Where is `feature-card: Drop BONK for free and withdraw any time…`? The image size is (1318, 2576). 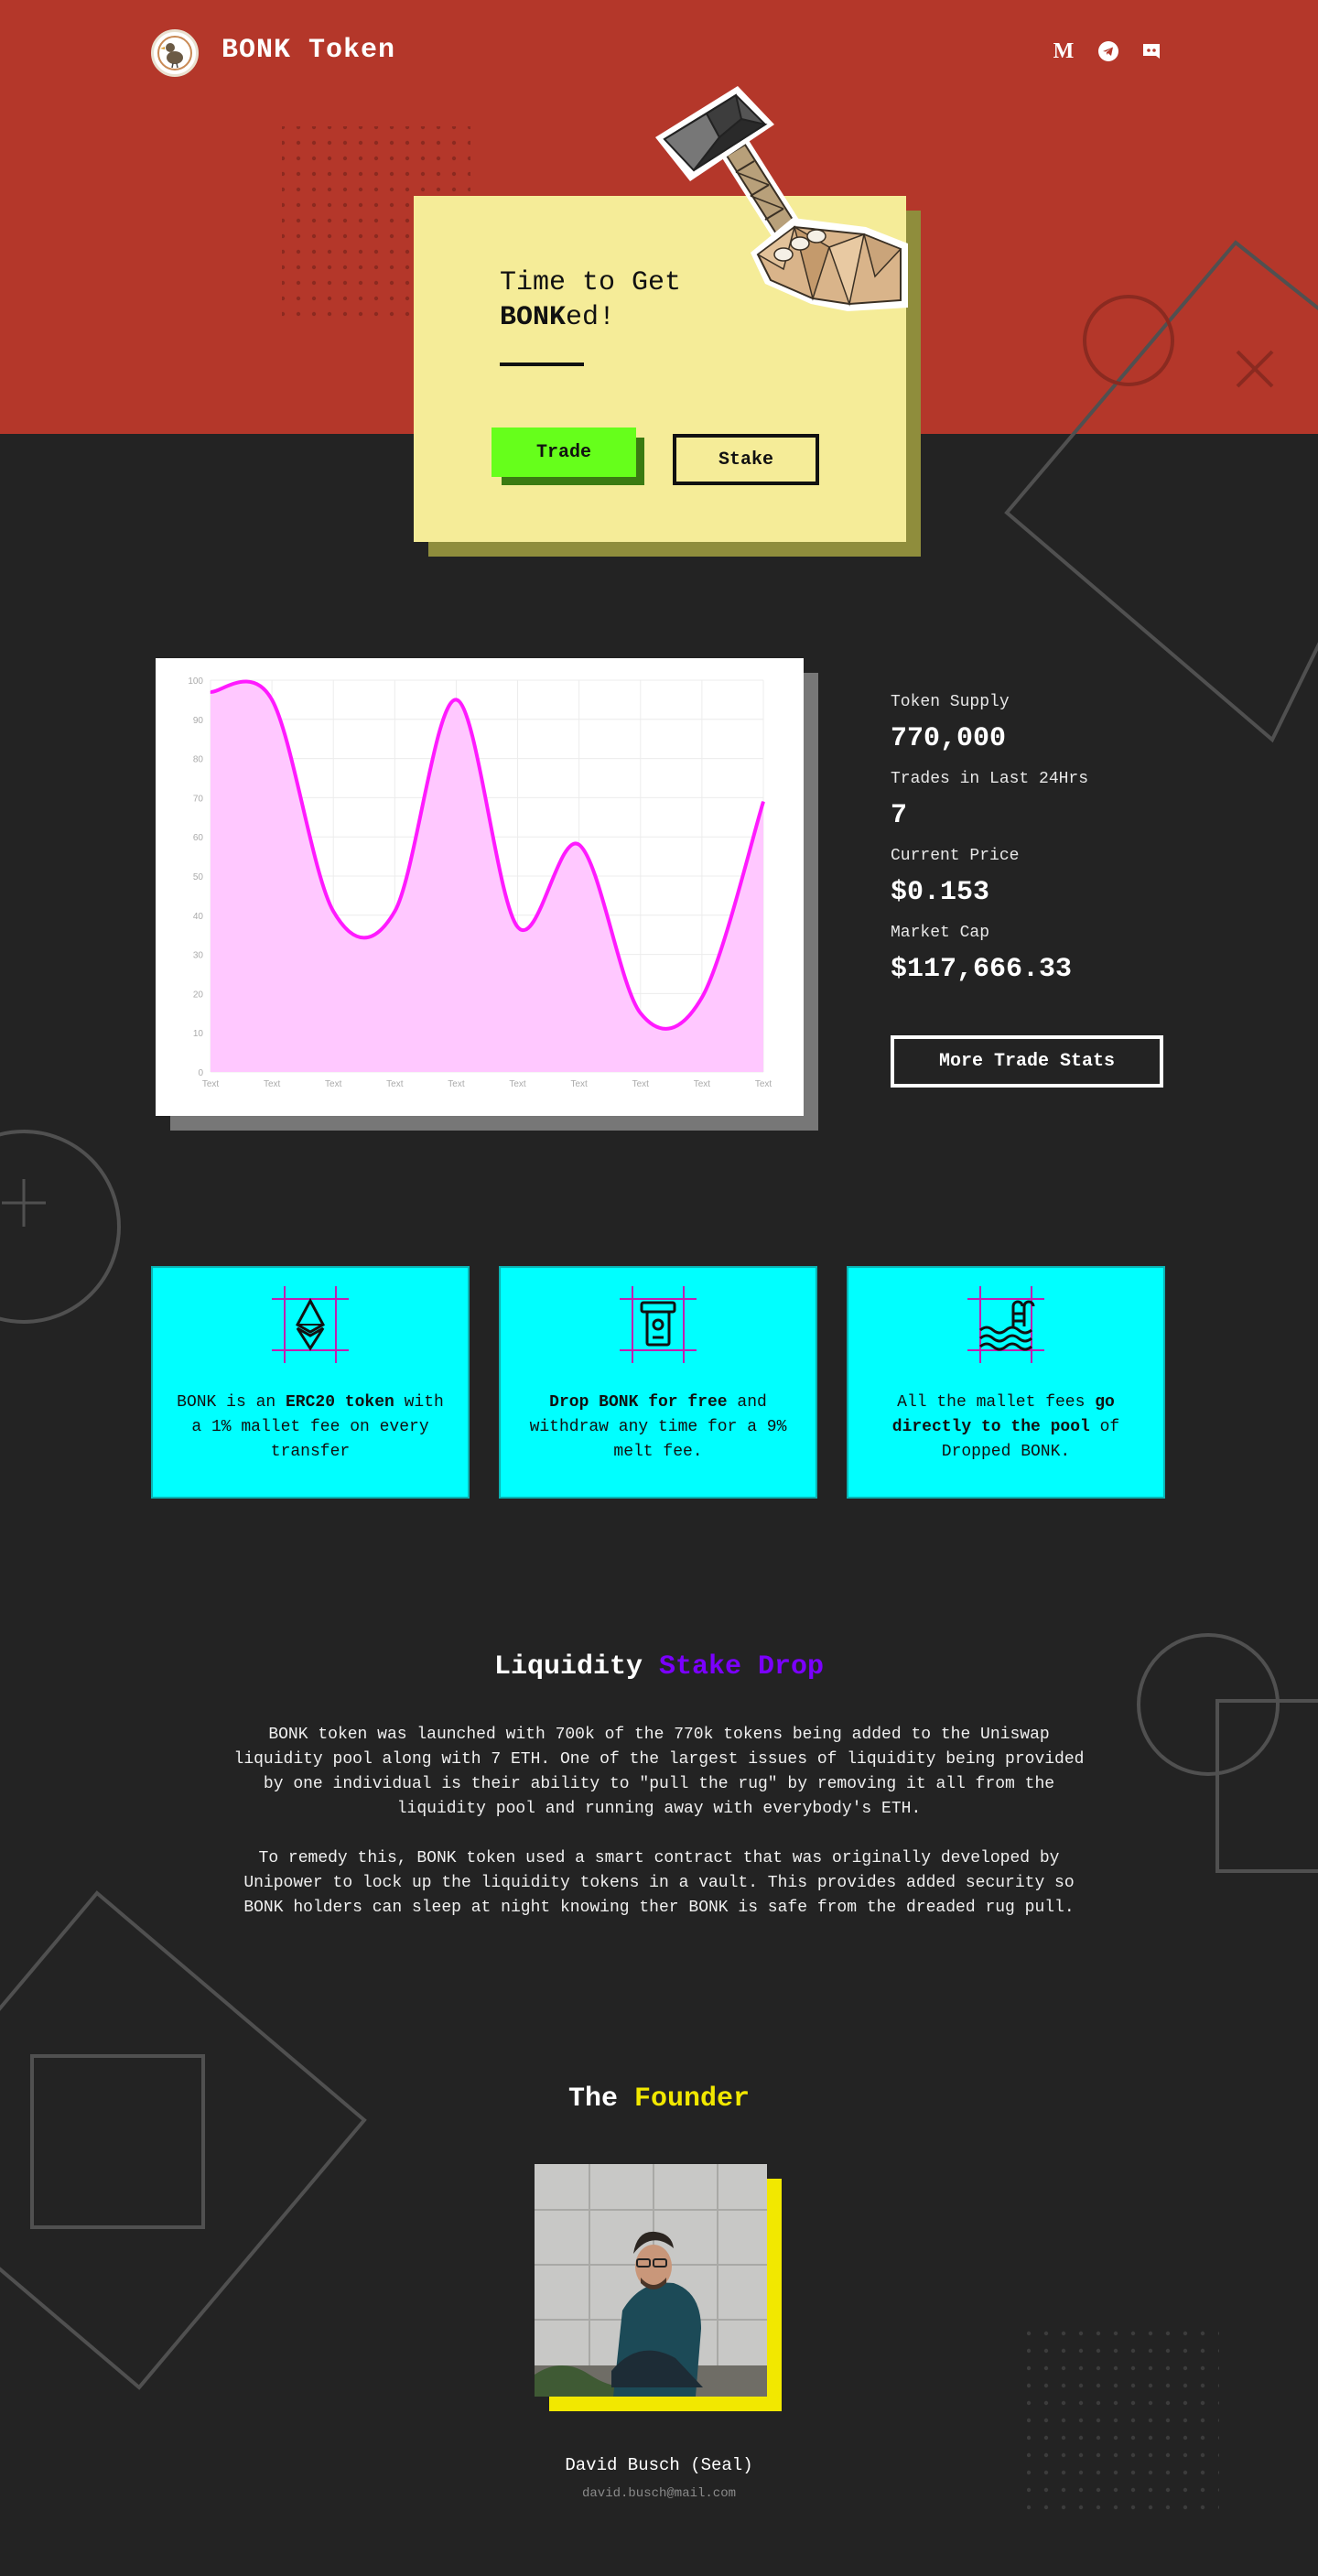 feature-card: Drop BONK for free and withdraw any time… is located at coordinates (658, 1383).